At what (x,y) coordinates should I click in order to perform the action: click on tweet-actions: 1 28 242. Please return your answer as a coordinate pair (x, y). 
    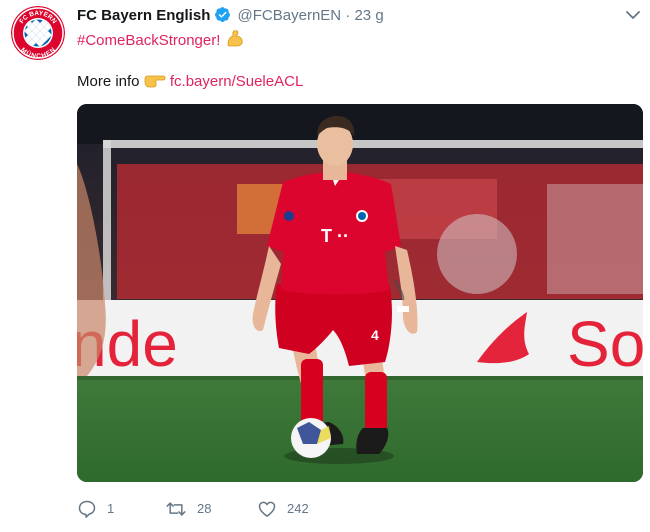
    Looking at the image, I should click on (277, 508).